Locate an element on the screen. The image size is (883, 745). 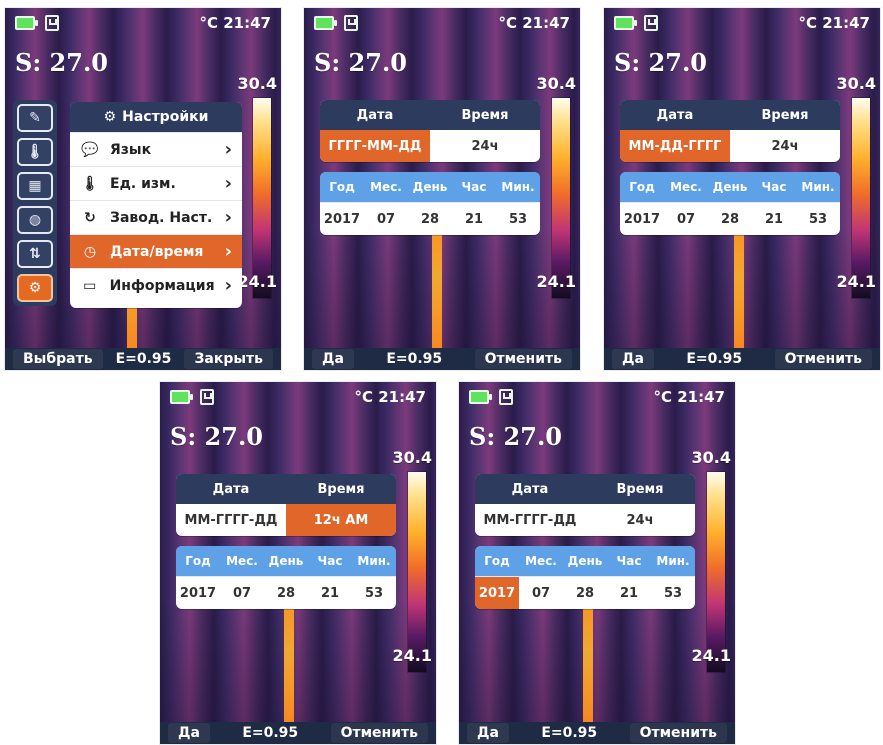
menu-item-label: Дата/время is located at coordinates (157, 251).